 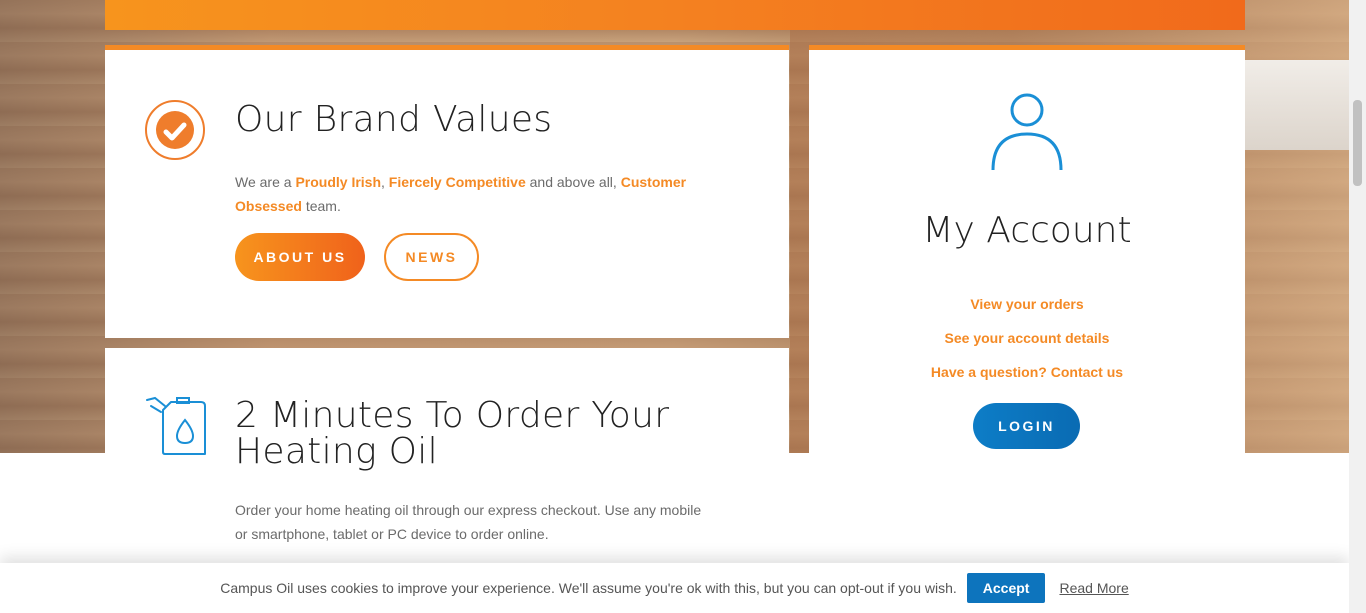 What do you see at coordinates (394, 119) in the screenshot?
I see `brand-values-title: Our Brand Values` at bounding box center [394, 119].